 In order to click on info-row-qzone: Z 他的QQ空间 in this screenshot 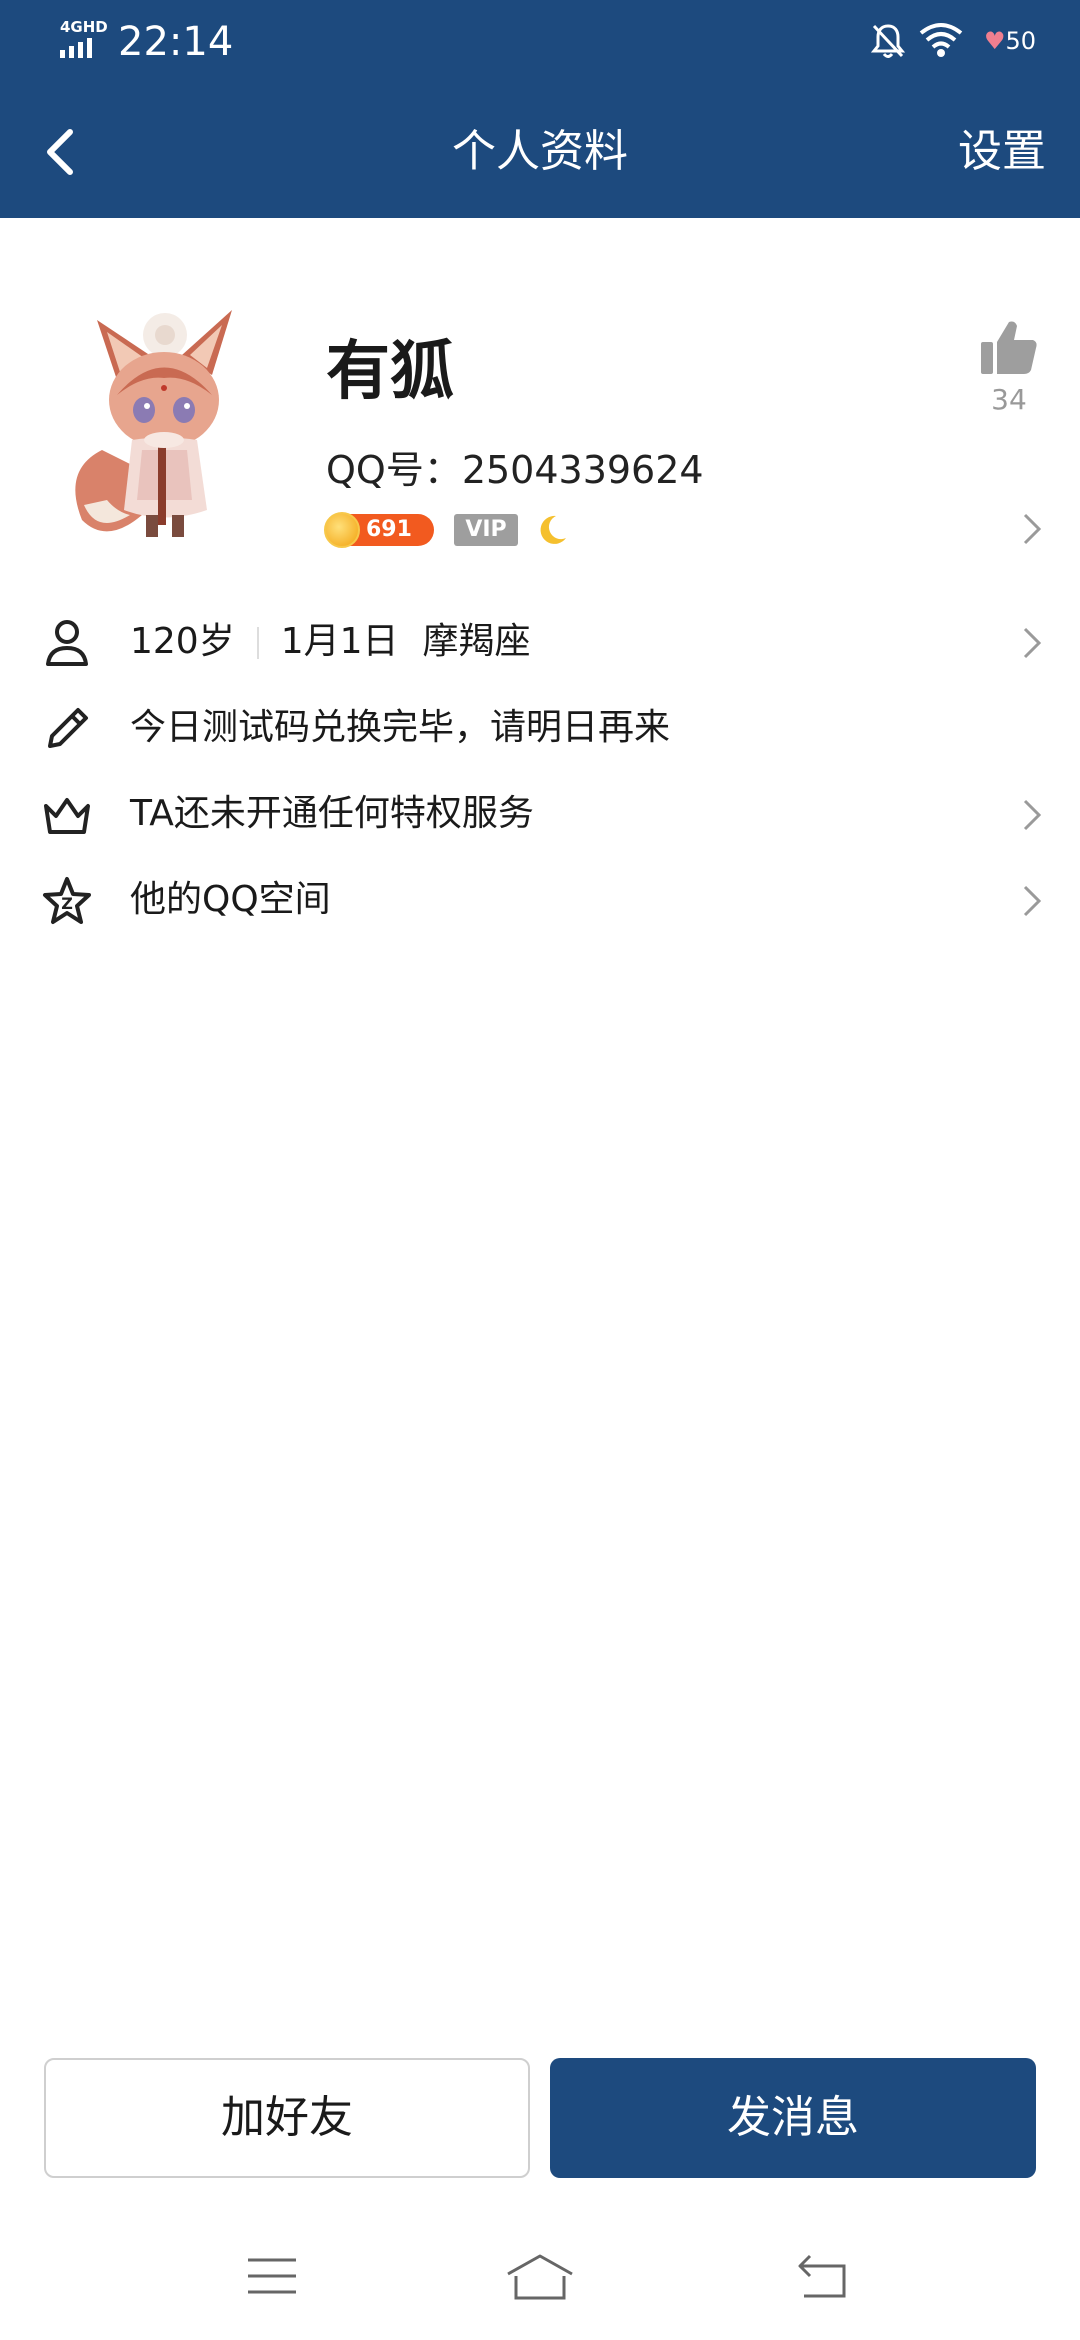, I will do `click(540, 900)`.